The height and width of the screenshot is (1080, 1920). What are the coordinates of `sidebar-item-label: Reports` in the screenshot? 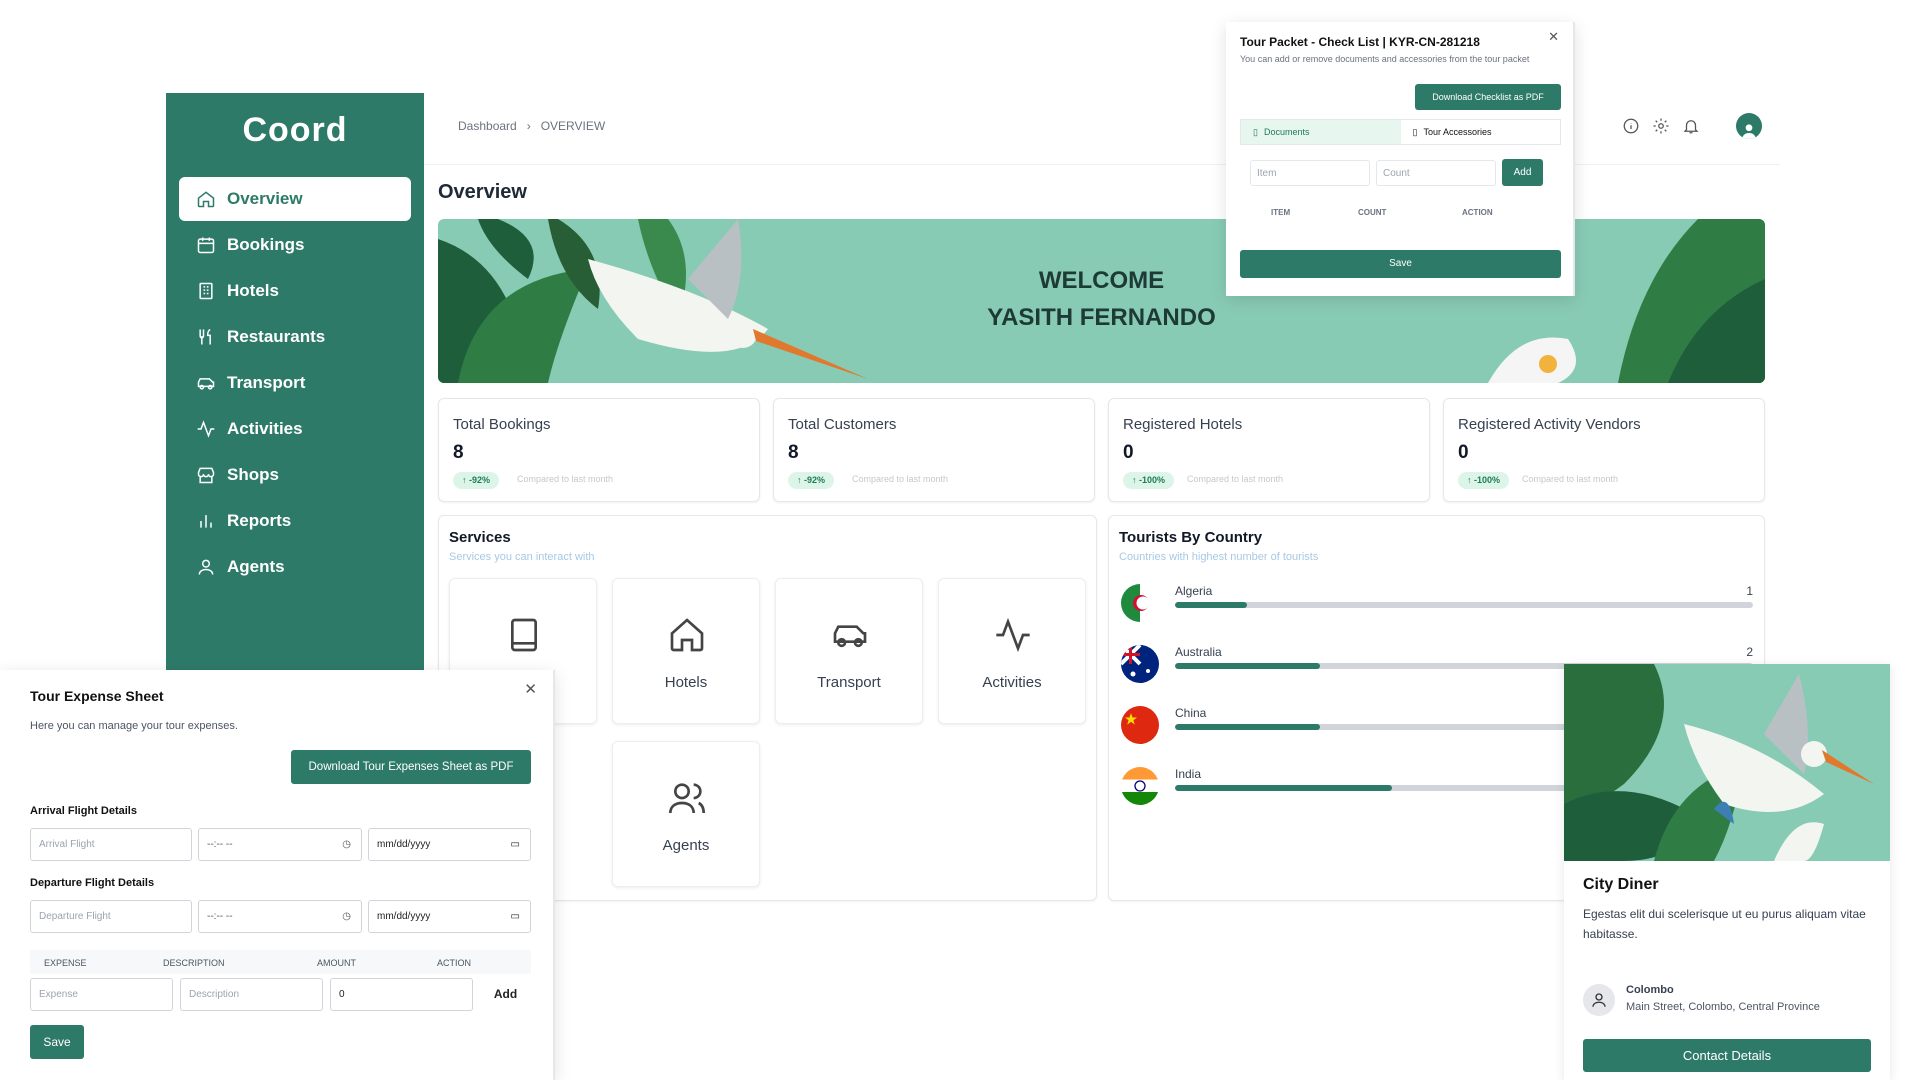 It's located at (259, 520).